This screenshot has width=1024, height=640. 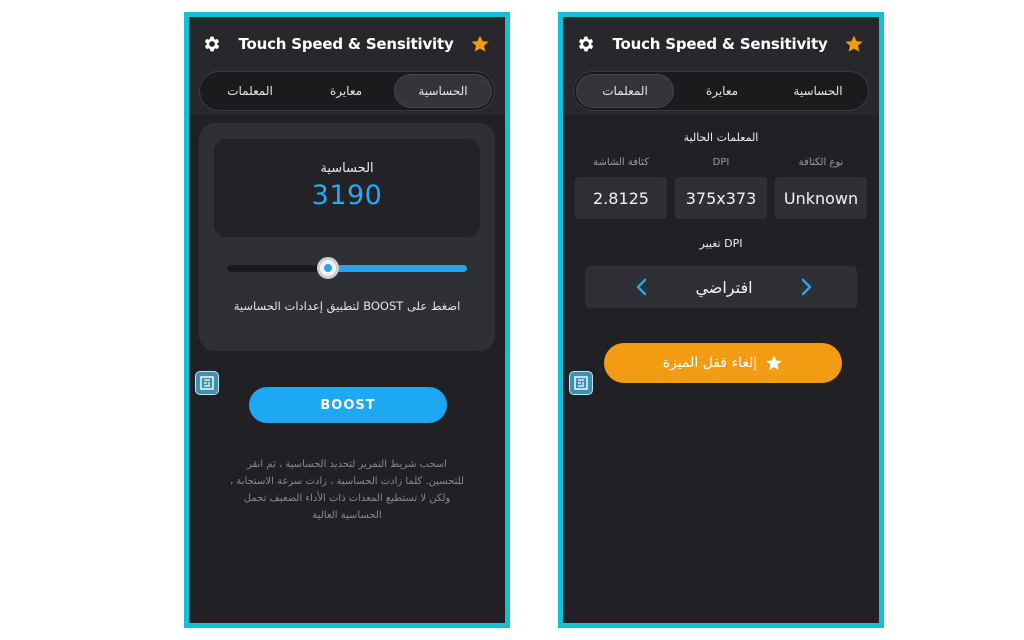 I want to click on density-type-column: نوع الكثافة Unknown, so click(x=821, y=188).